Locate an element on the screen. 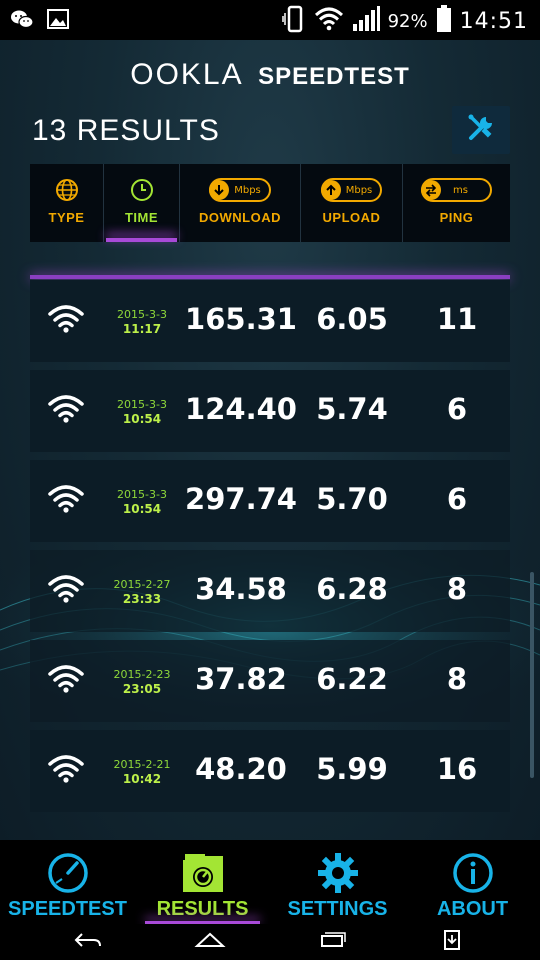  result-time: 23:33 is located at coordinates (142, 599).